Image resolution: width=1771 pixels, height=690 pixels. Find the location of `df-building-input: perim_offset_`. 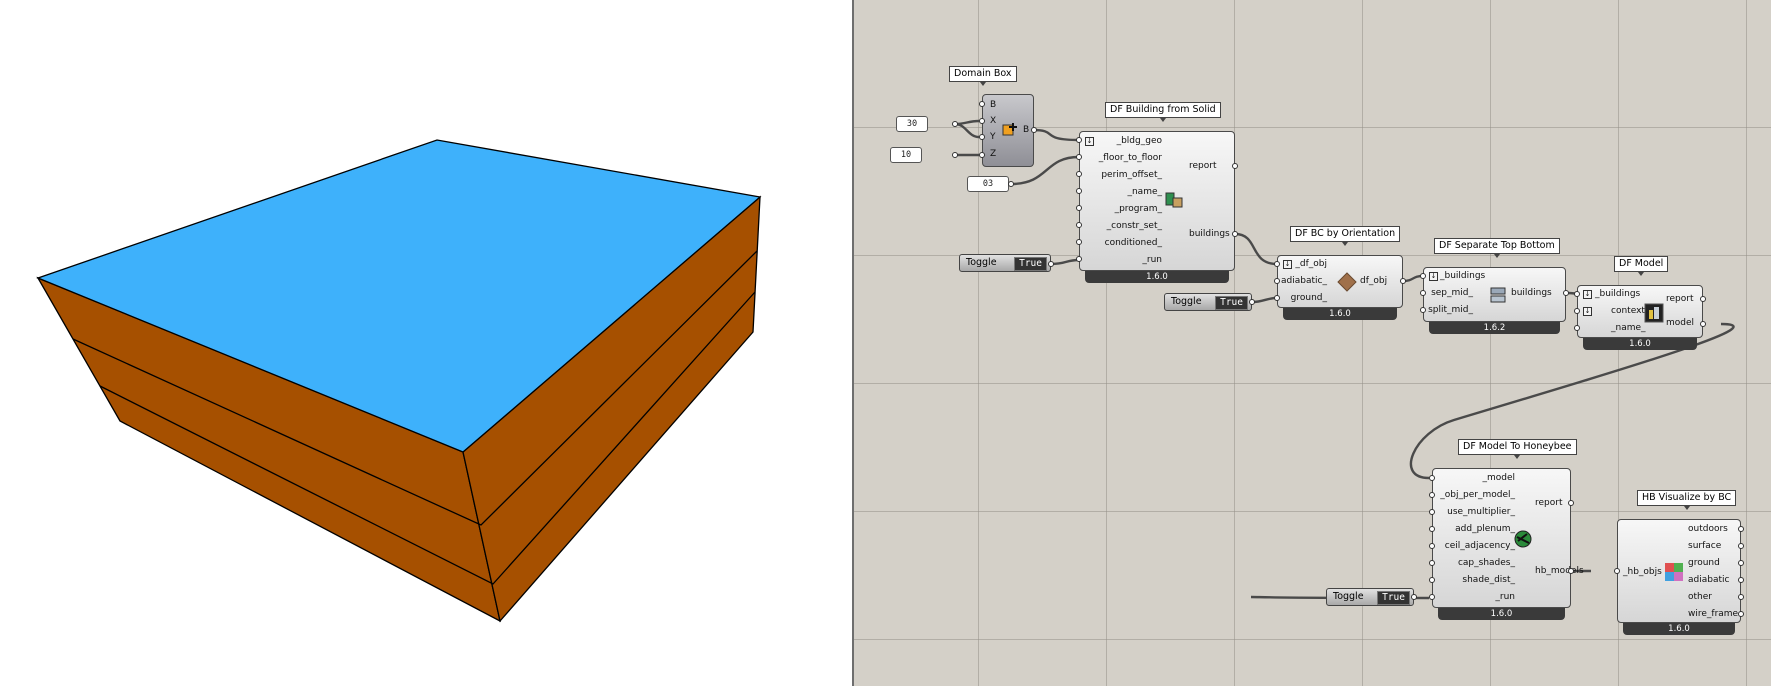

df-building-input: perim_offset_ is located at coordinates (1131, 175).